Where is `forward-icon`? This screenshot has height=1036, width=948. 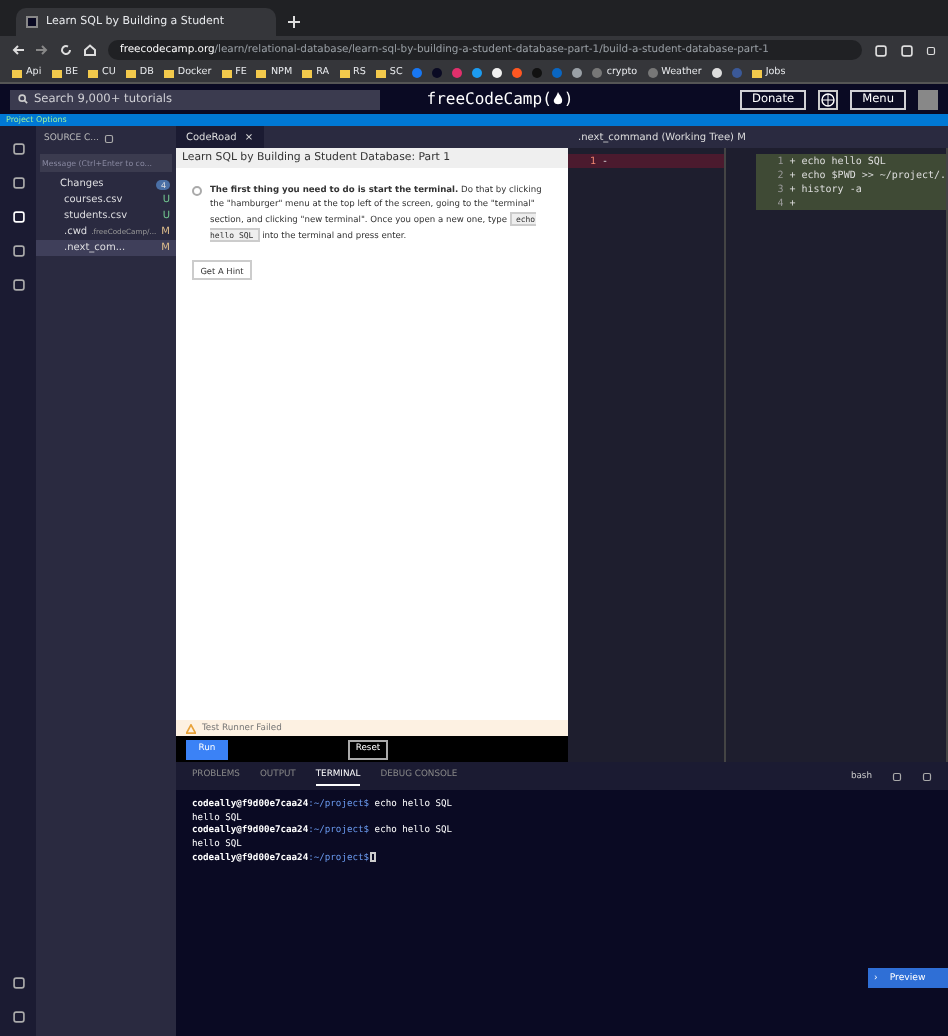
forward-icon is located at coordinates (42, 50).